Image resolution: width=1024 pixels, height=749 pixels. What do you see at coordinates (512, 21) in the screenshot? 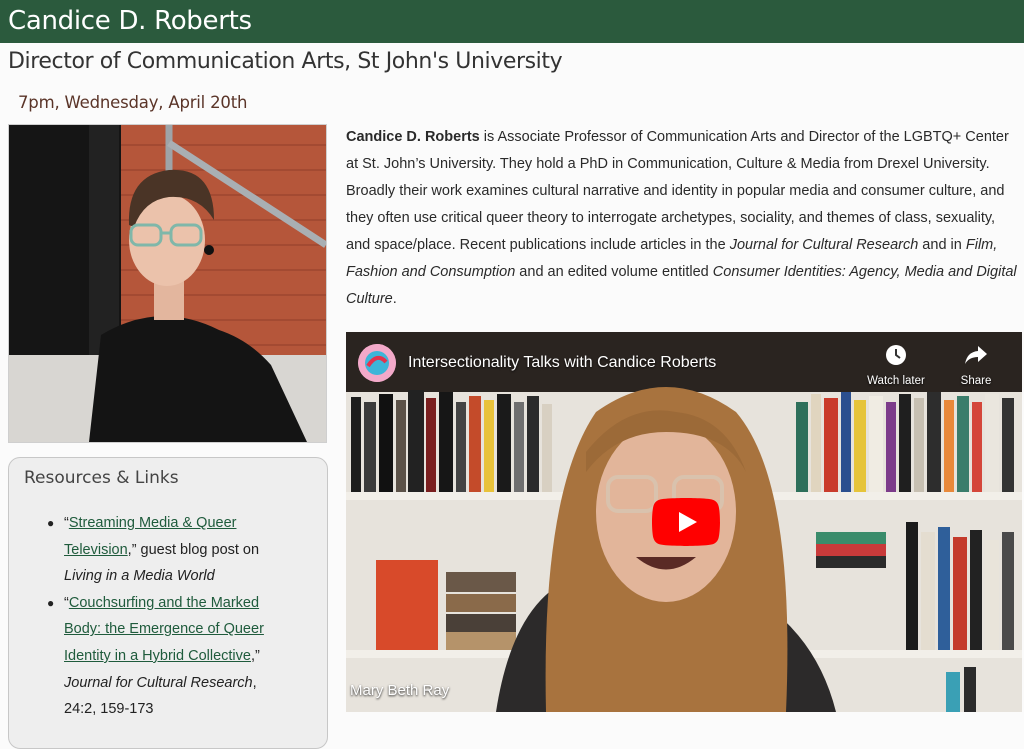
I see `header-bar: Candice D. Roberts` at bounding box center [512, 21].